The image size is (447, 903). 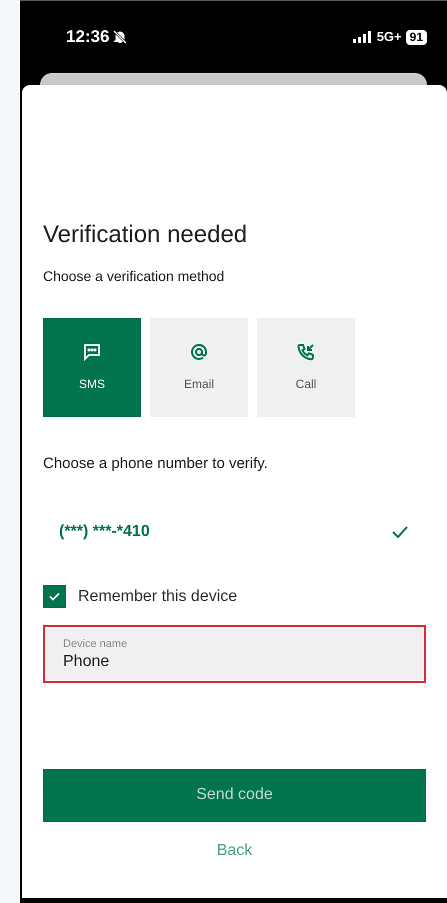 What do you see at coordinates (86, 662) in the screenshot?
I see `field-value: Phone` at bounding box center [86, 662].